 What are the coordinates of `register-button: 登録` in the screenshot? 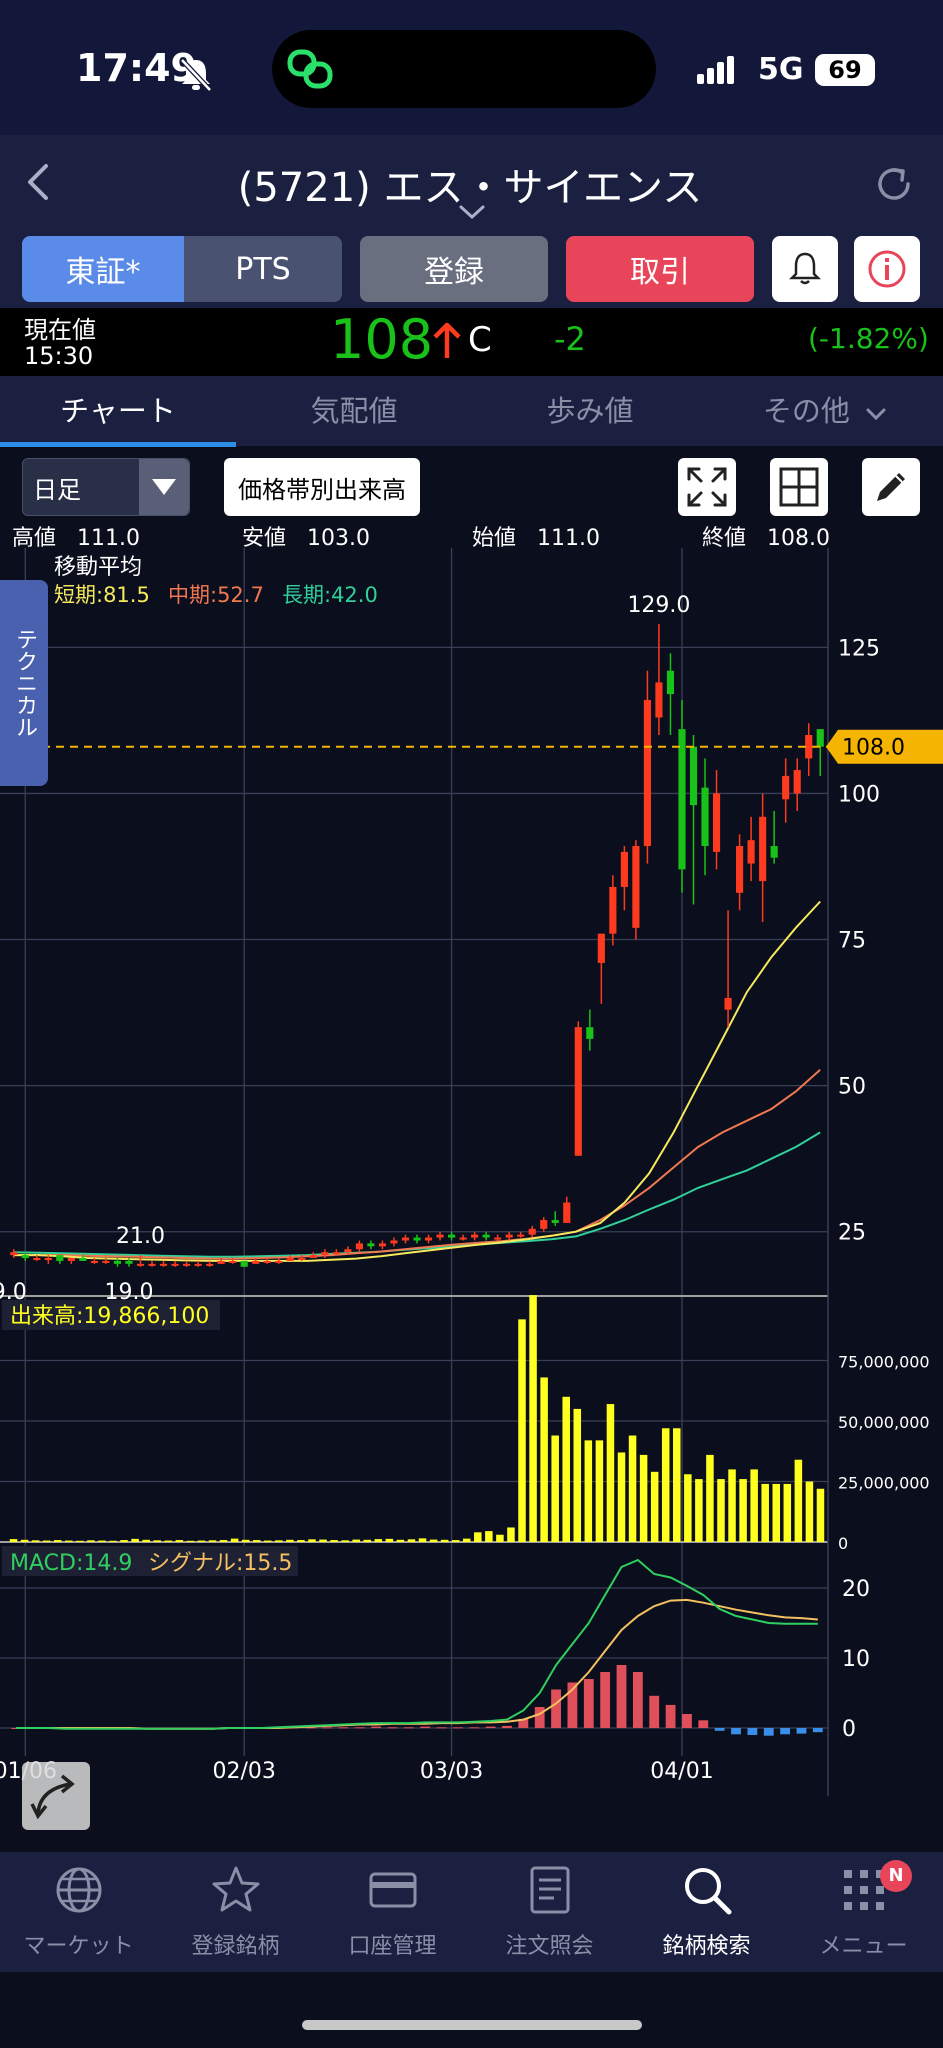 It's located at (454, 269).